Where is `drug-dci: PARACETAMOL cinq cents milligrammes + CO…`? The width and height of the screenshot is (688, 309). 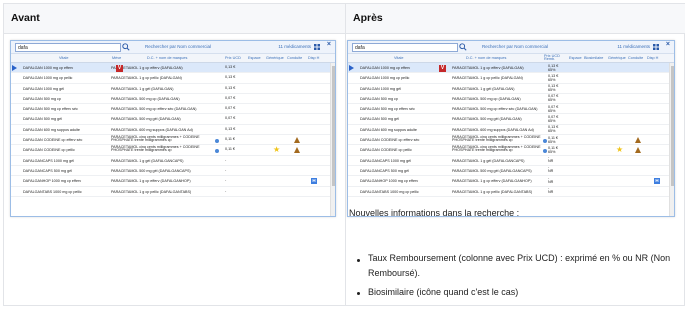
drug-dci: PARACETAMOL cinq cents milligrammes + CO… is located at coordinates (155, 148).